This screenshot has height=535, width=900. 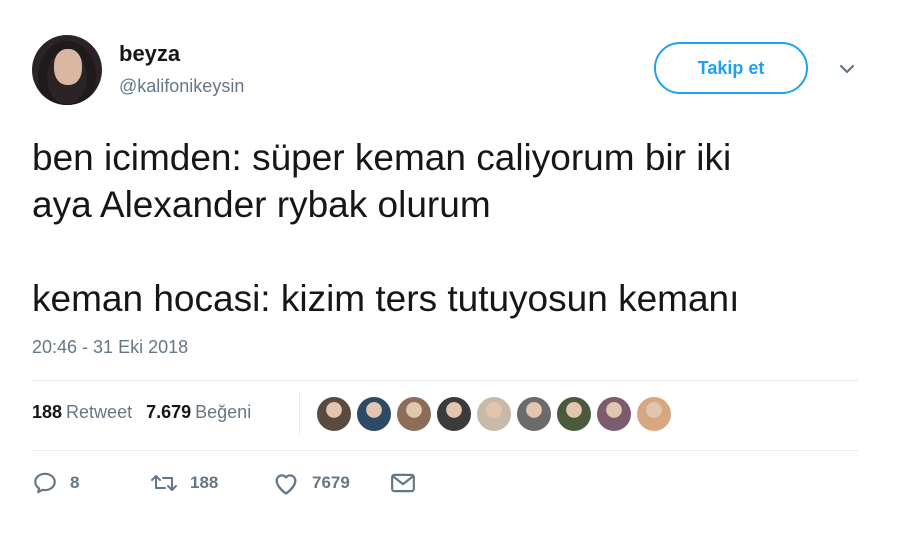 What do you see at coordinates (204, 482) in the screenshot?
I see `retweet-count: 188` at bounding box center [204, 482].